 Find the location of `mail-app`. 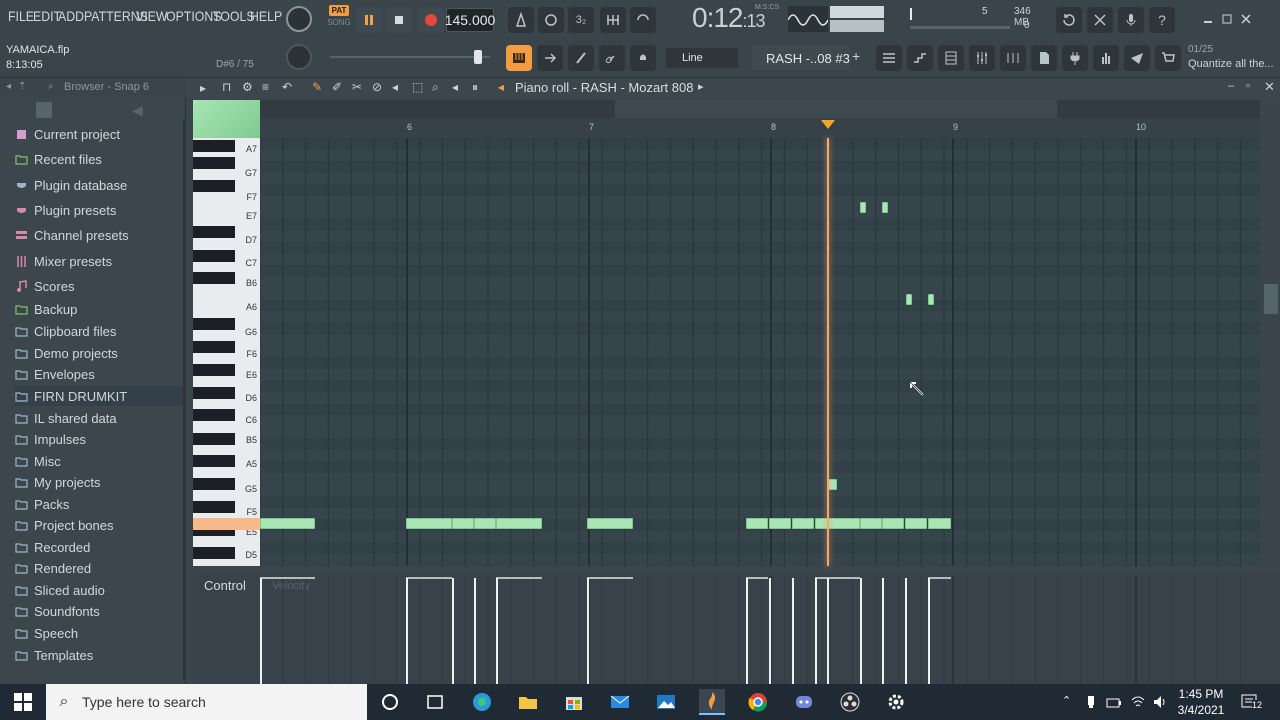

mail-app is located at coordinates (620, 702).